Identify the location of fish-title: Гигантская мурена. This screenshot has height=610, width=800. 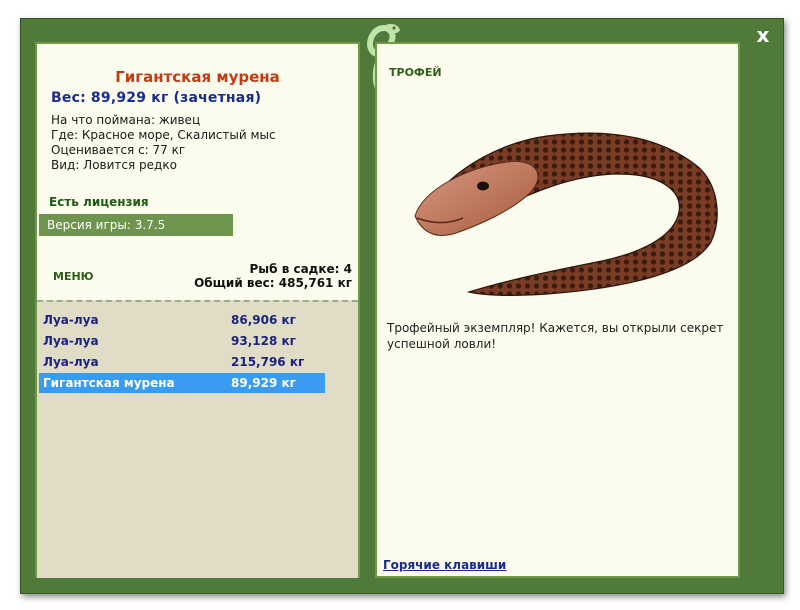
(197, 77).